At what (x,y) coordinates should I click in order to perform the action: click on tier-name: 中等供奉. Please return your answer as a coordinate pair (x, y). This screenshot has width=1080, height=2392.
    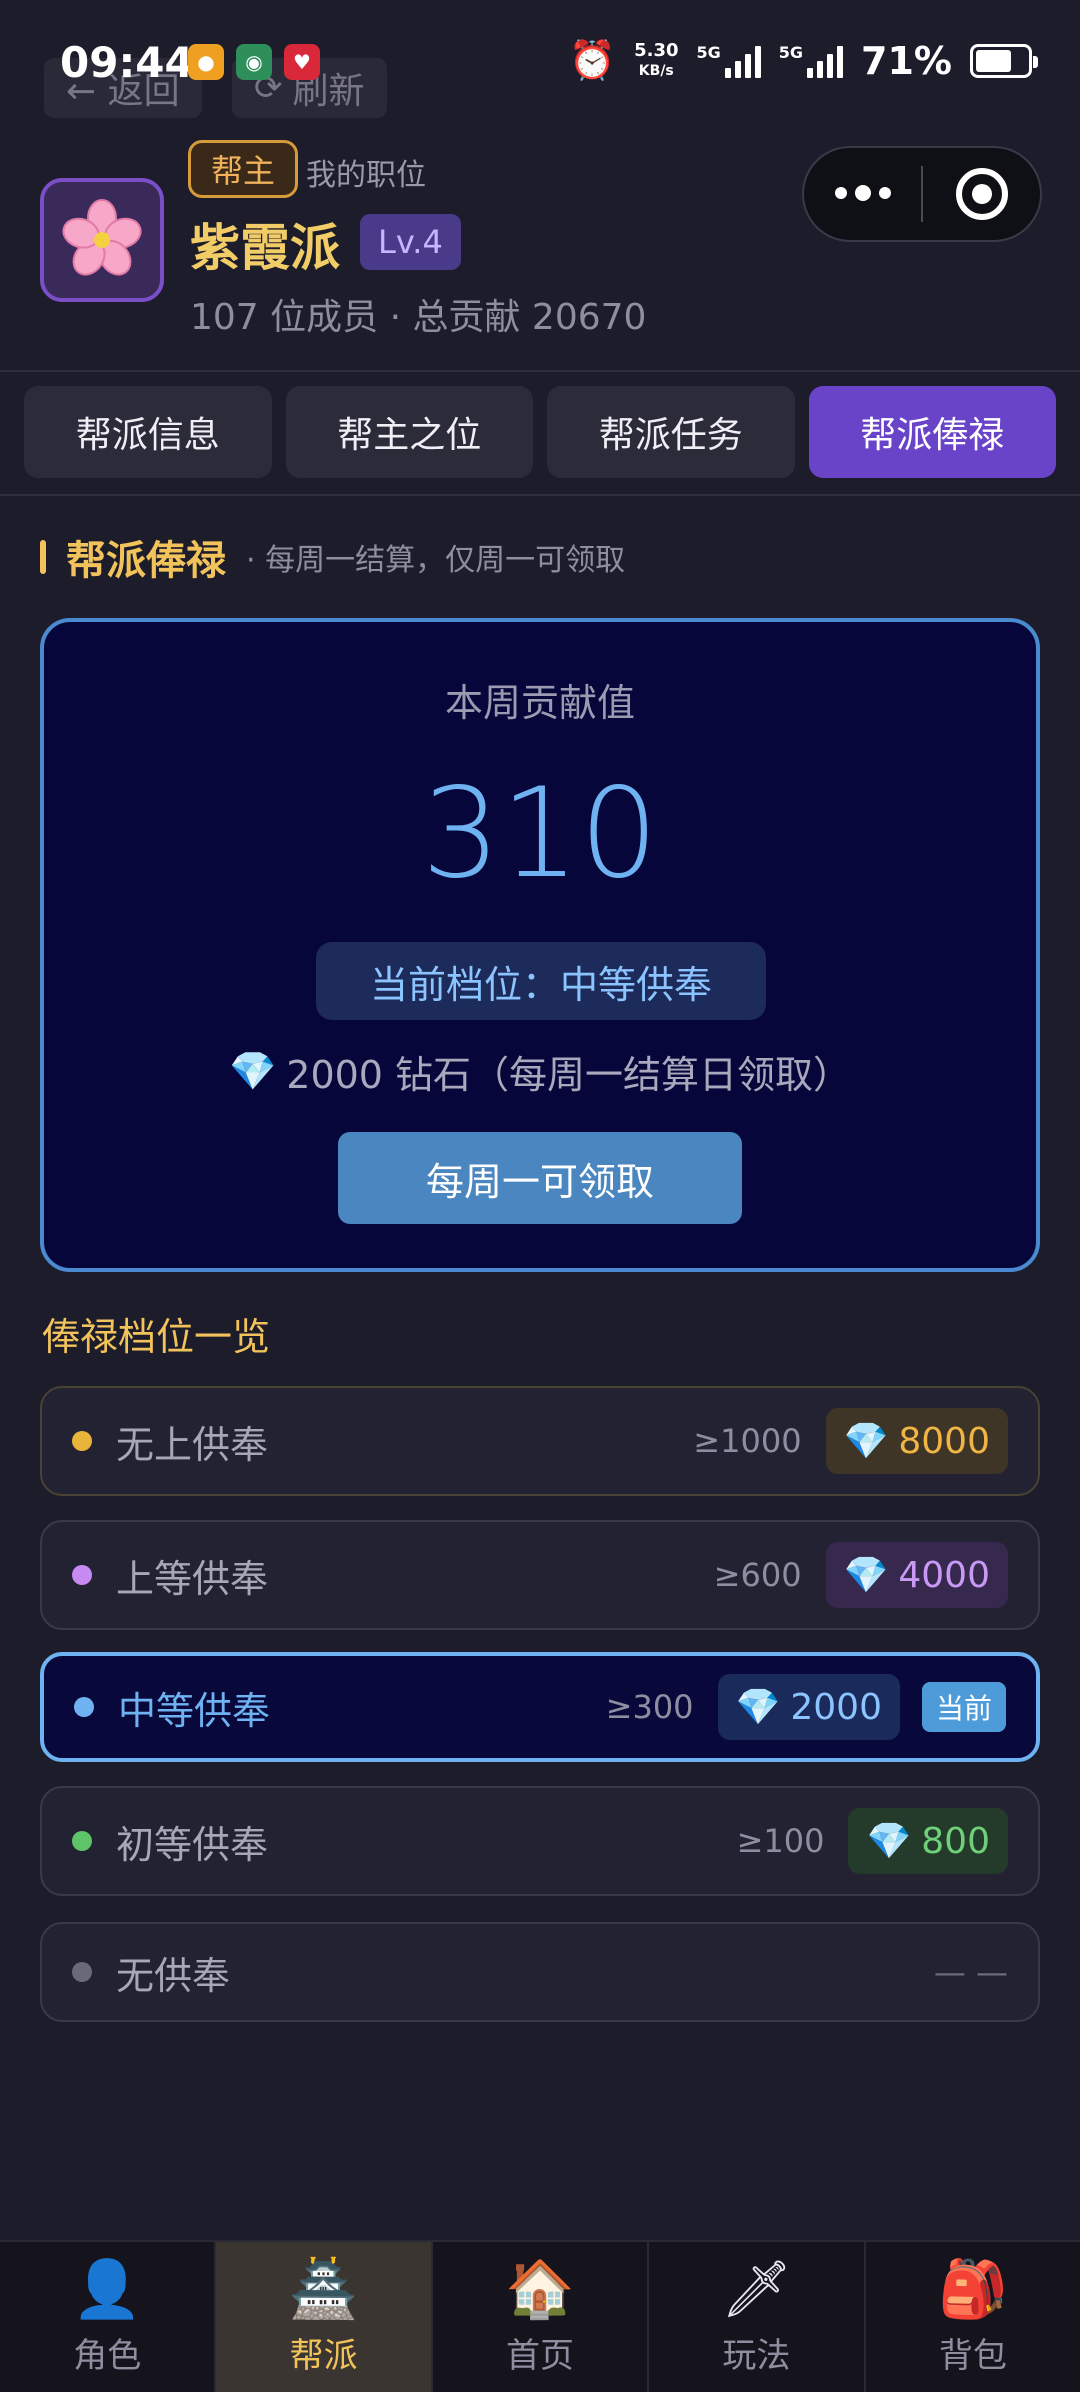
    Looking at the image, I should click on (194, 1710).